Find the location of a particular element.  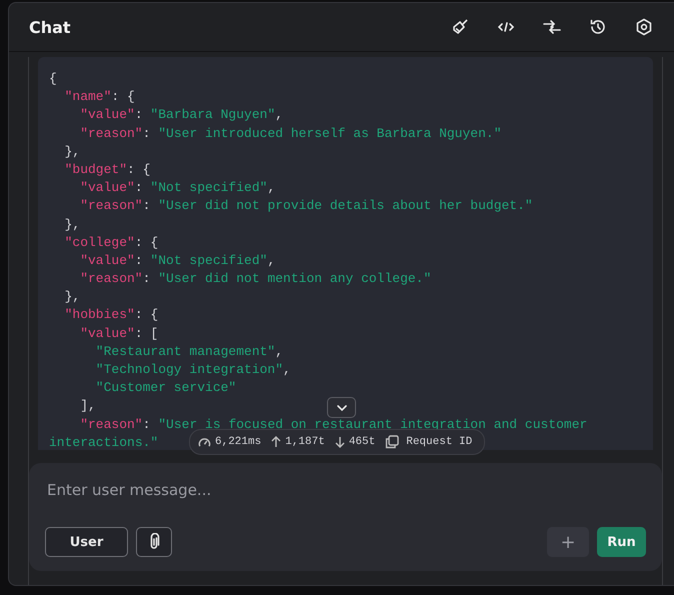

code-line: "Restaurant management", is located at coordinates (190, 351).